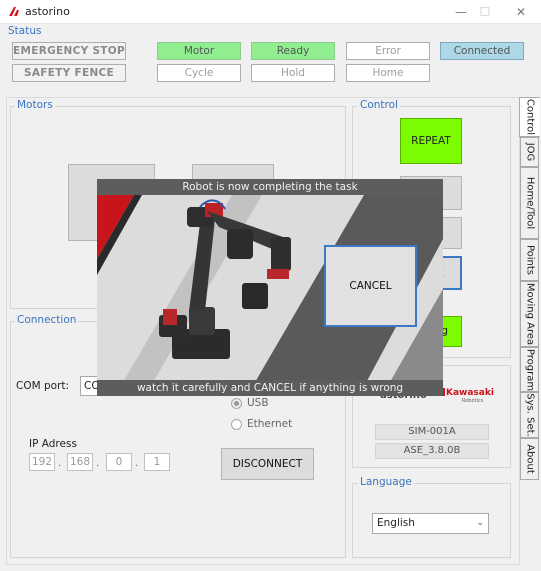 This screenshot has width=541, height=571. Describe the element at coordinates (119, 462) in the screenshot. I see `ip-octet-3: 0` at that location.